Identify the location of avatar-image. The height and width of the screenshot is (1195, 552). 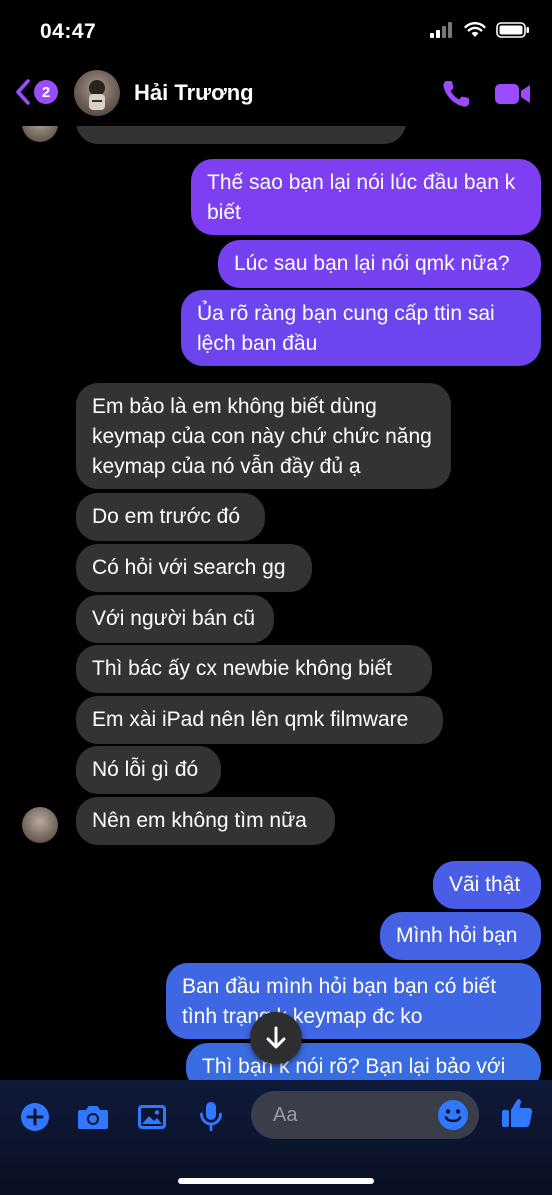
(97, 95).